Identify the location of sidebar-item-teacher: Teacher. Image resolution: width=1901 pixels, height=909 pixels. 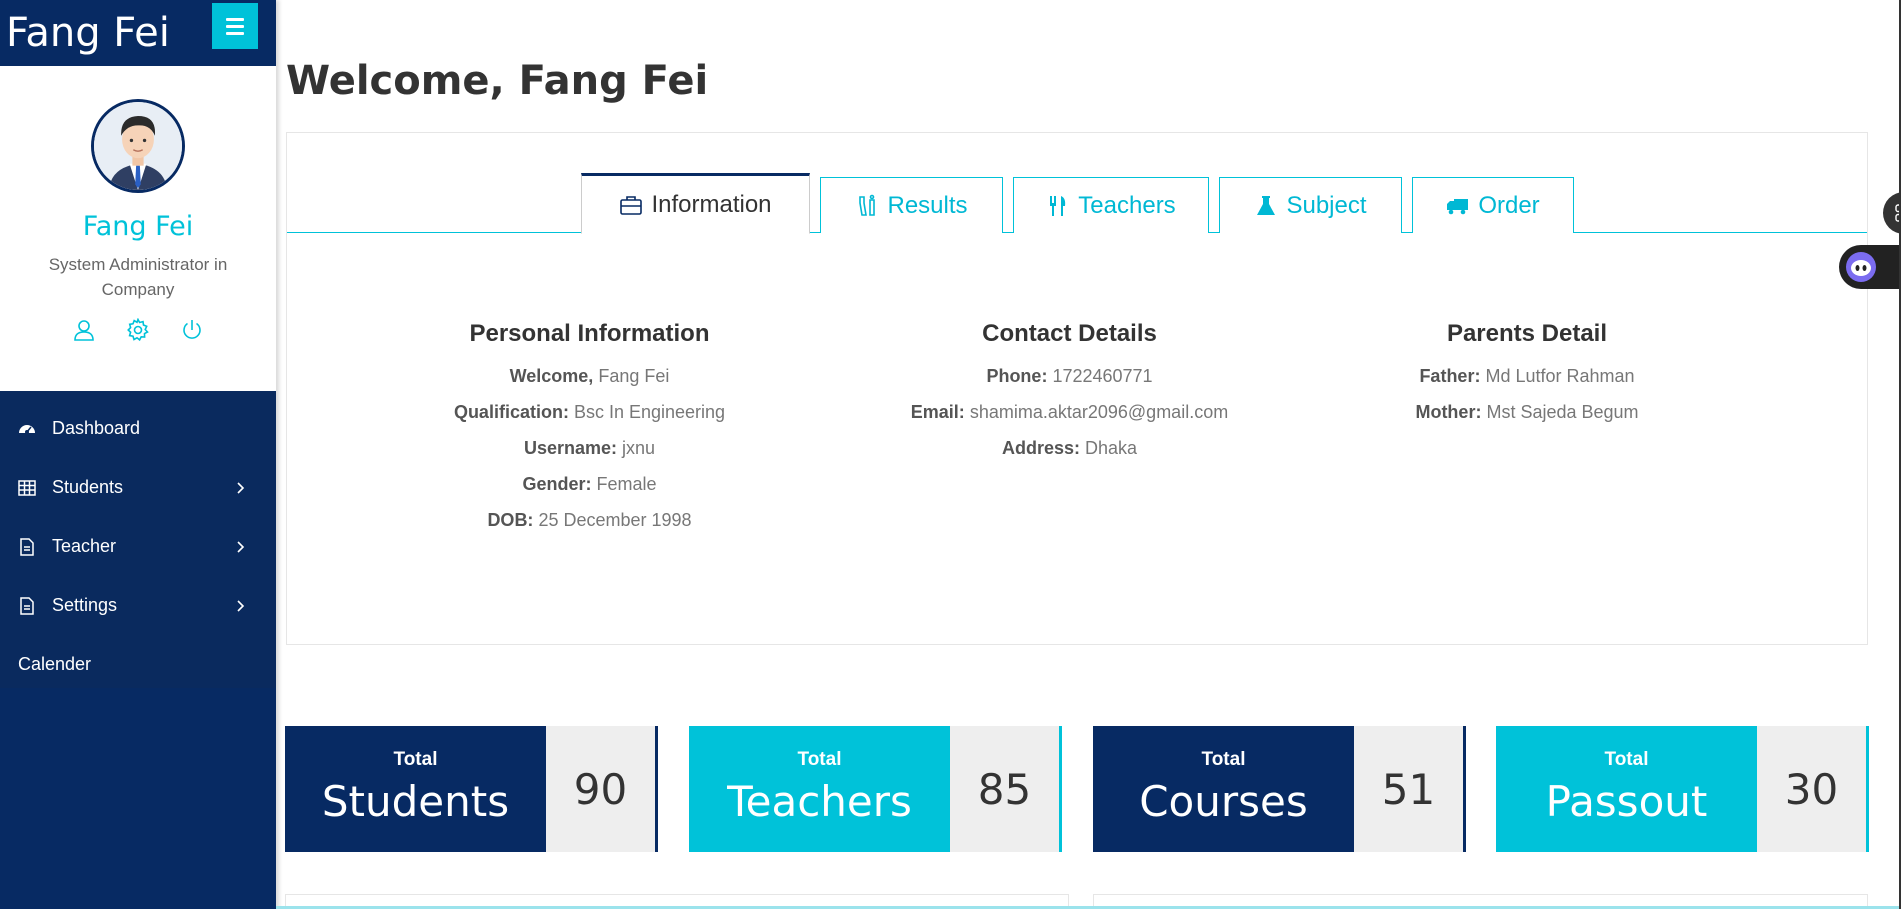
(138, 546).